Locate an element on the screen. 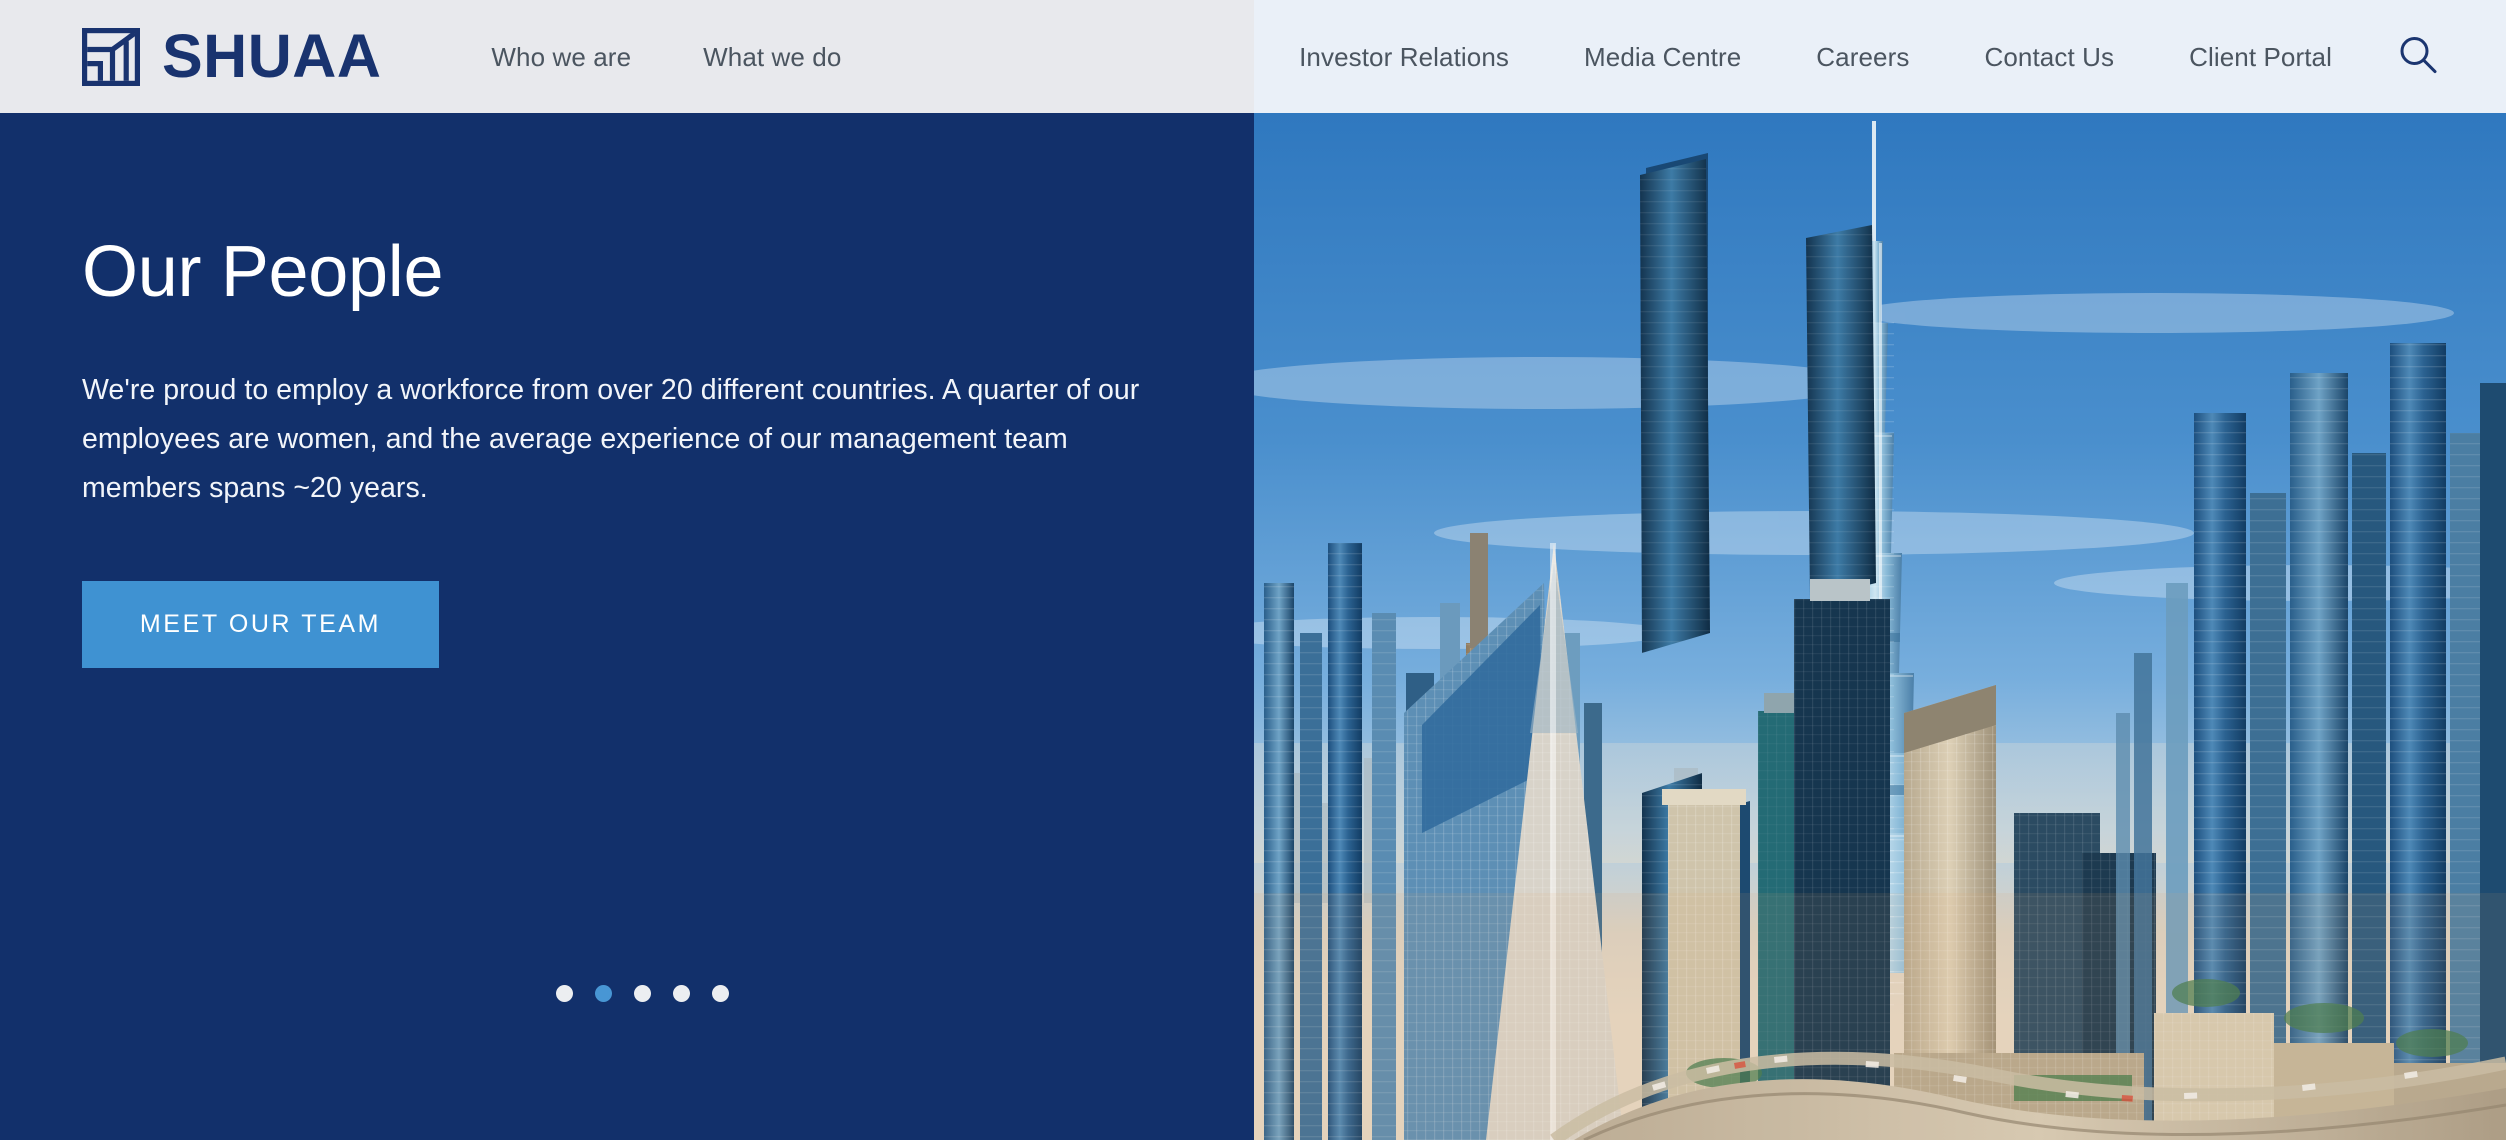 This screenshot has height=1140, width=2506. search-icon is located at coordinates (2418, 56).